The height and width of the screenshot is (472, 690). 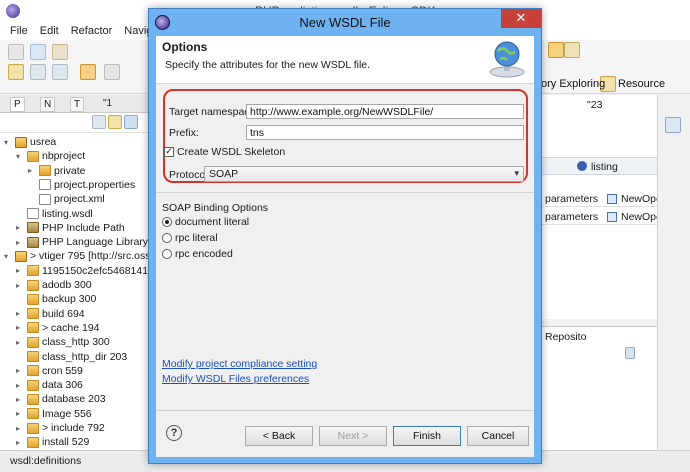 I want to click on tree-item: listing.wsdl, so click(x=54, y=214).